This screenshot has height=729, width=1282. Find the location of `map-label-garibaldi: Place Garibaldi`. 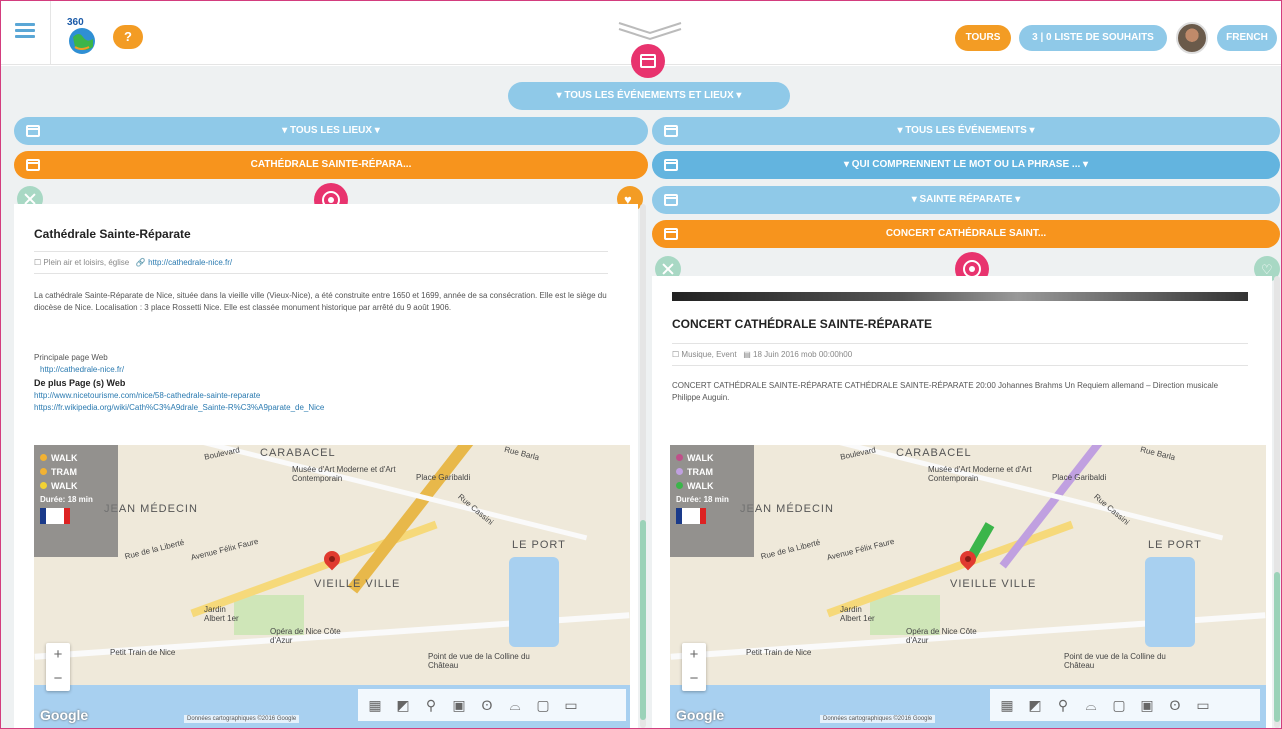

map-label-garibaldi: Place Garibaldi is located at coordinates (443, 477).